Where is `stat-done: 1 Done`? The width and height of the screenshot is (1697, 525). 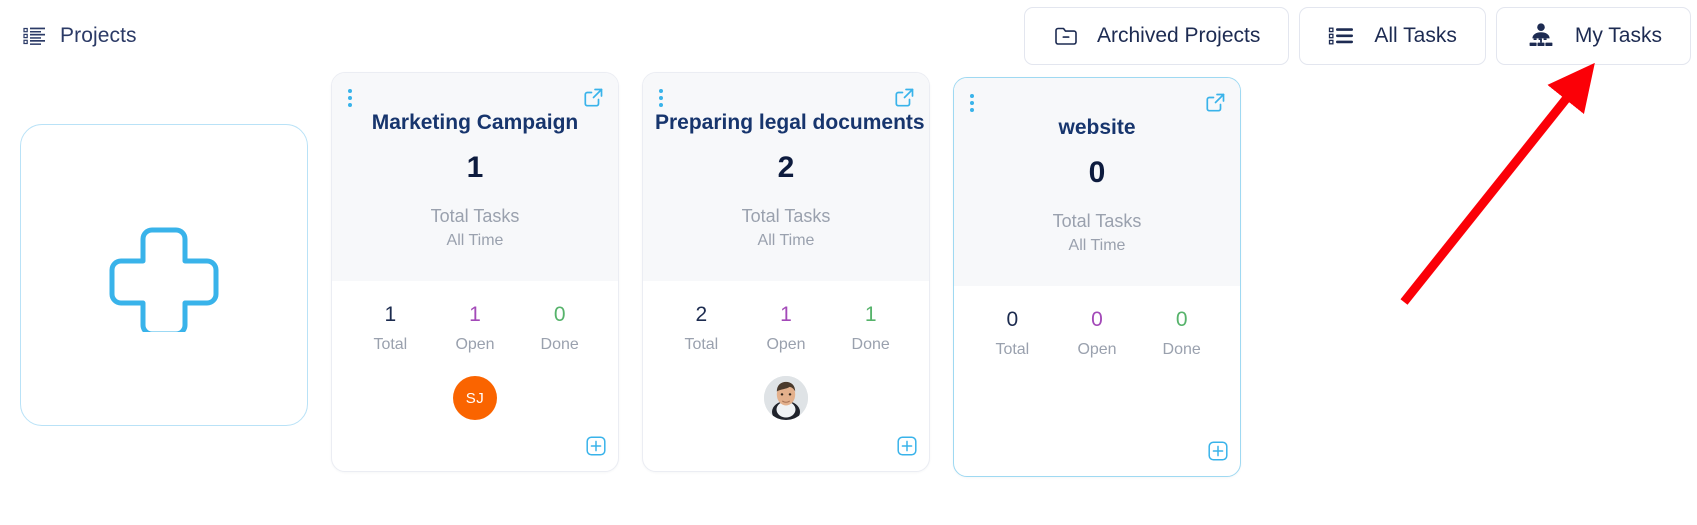
stat-done: 1 Done is located at coordinates (870, 328).